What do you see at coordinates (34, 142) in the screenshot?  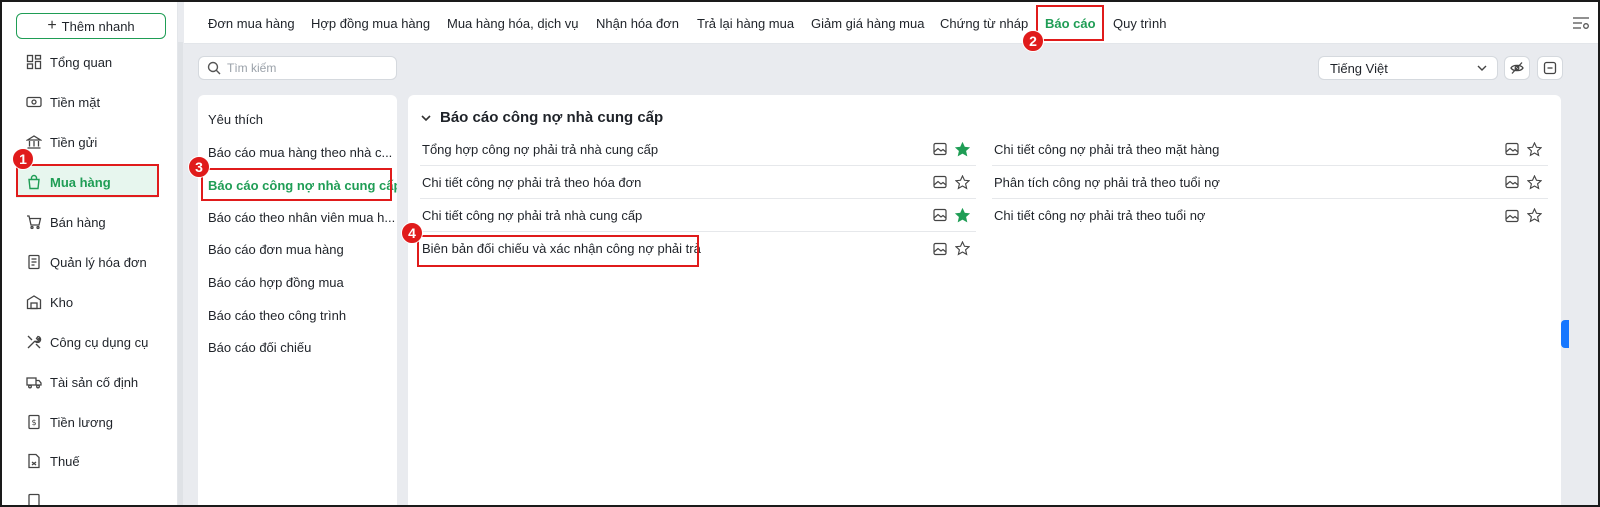 I see `bank-icon` at bounding box center [34, 142].